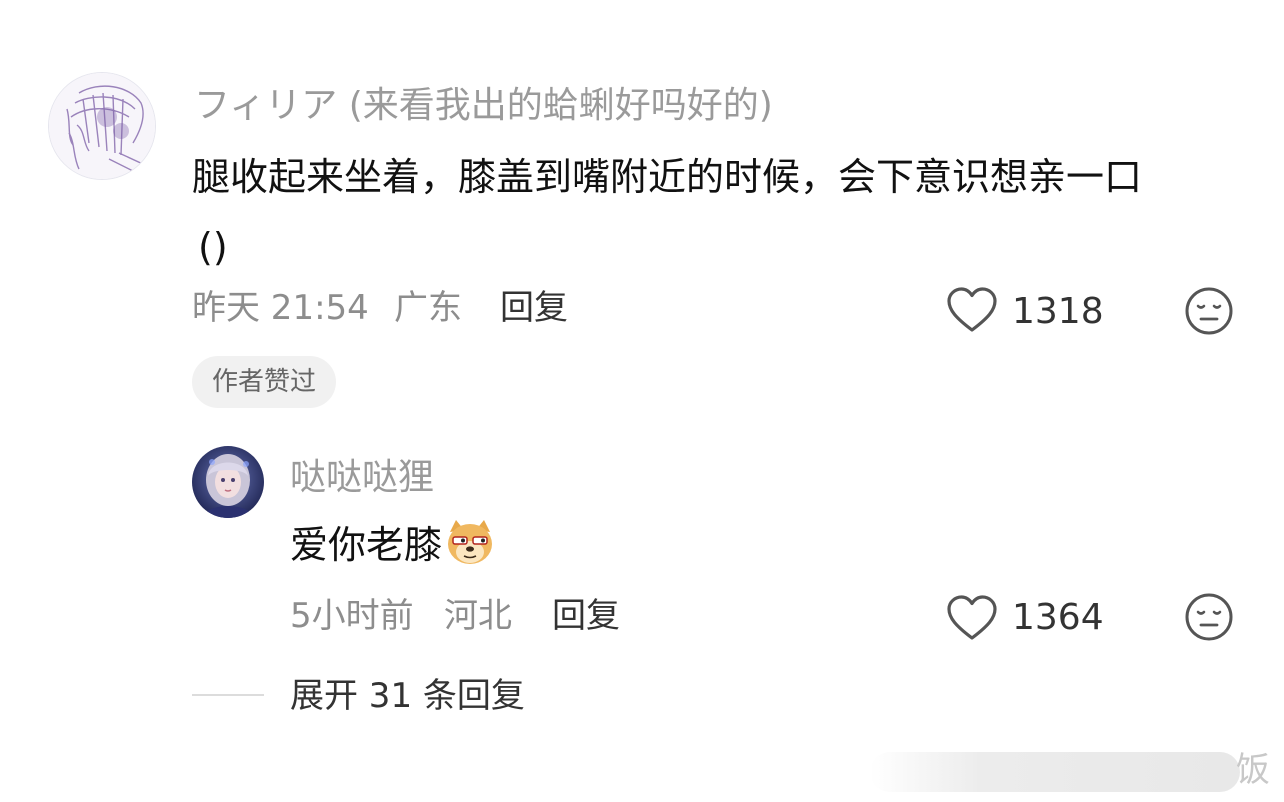  I want to click on avatar-portrait-image, so click(228, 482).